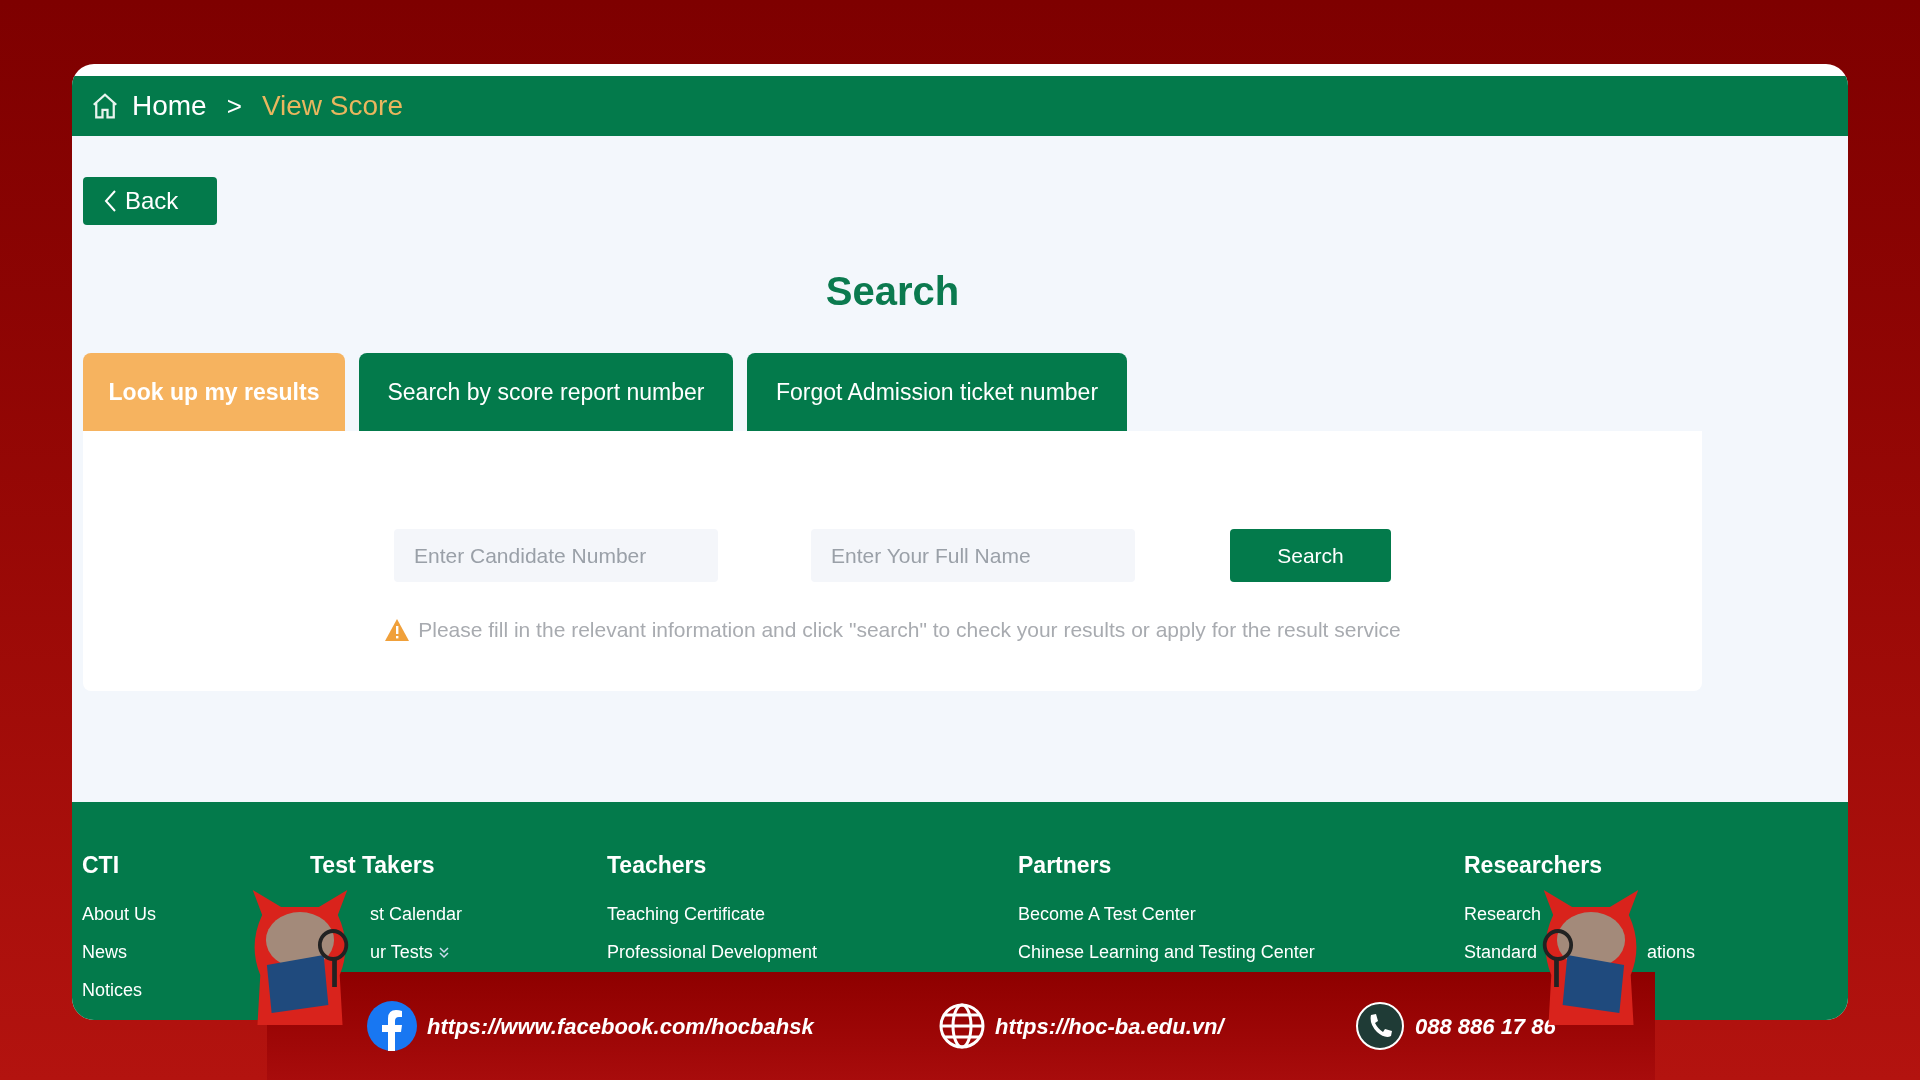 The image size is (1920, 1080). Describe the element at coordinates (169, 106) in the screenshot. I see `home-link: Home` at that location.